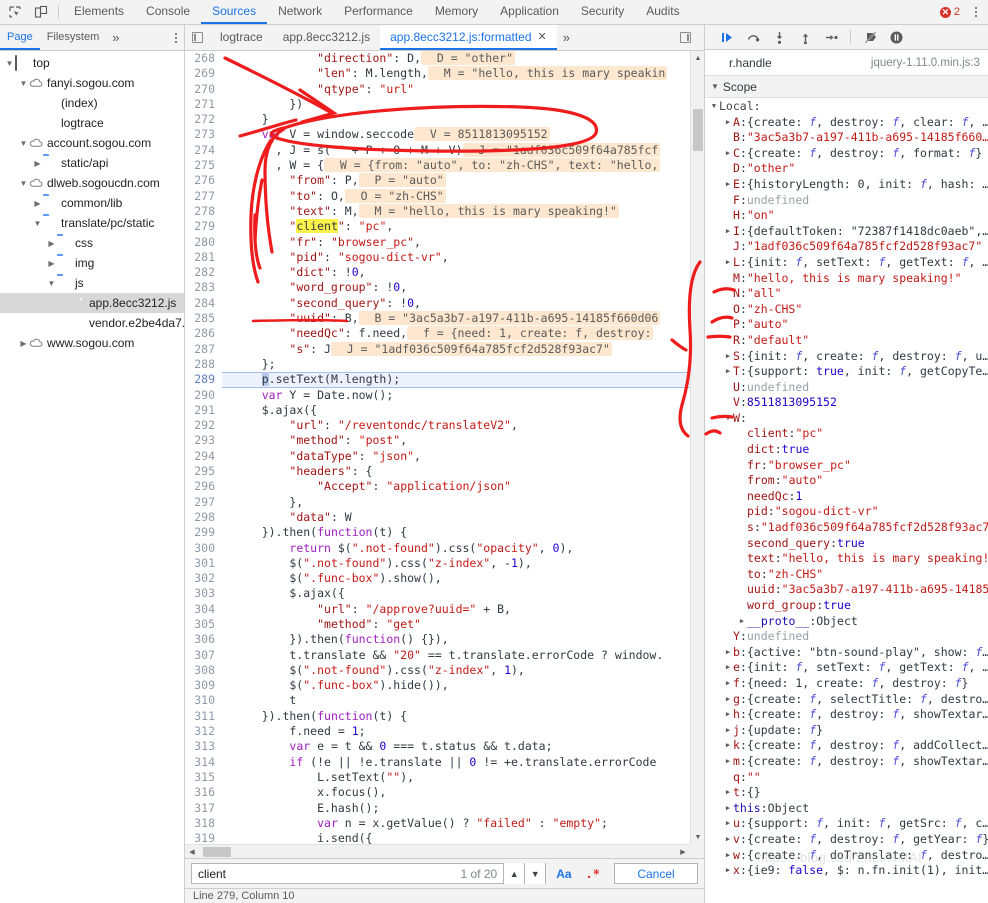  I want to click on code-line: 288 };, so click(437, 364).